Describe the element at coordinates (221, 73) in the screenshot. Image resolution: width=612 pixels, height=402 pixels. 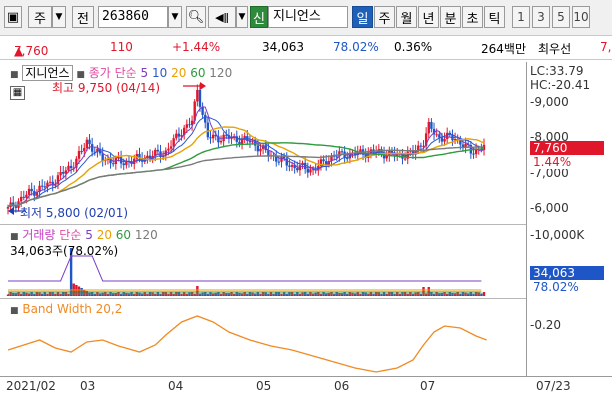
I see `ma120-label: 120` at that location.